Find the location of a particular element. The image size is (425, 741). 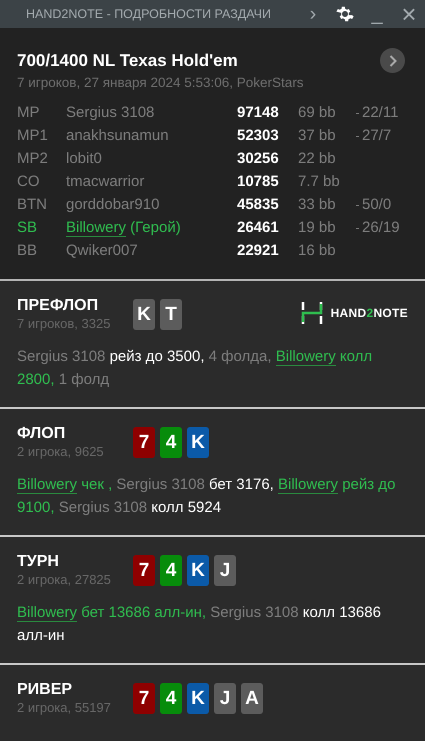

hand-title: 700/1400 NL Texas Hold'em is located at coordinates (127, 60).